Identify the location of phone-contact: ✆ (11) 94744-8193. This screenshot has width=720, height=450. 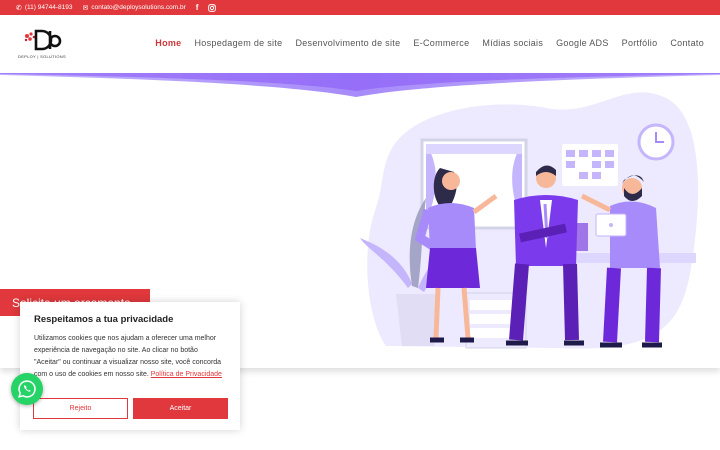
(44, 8).